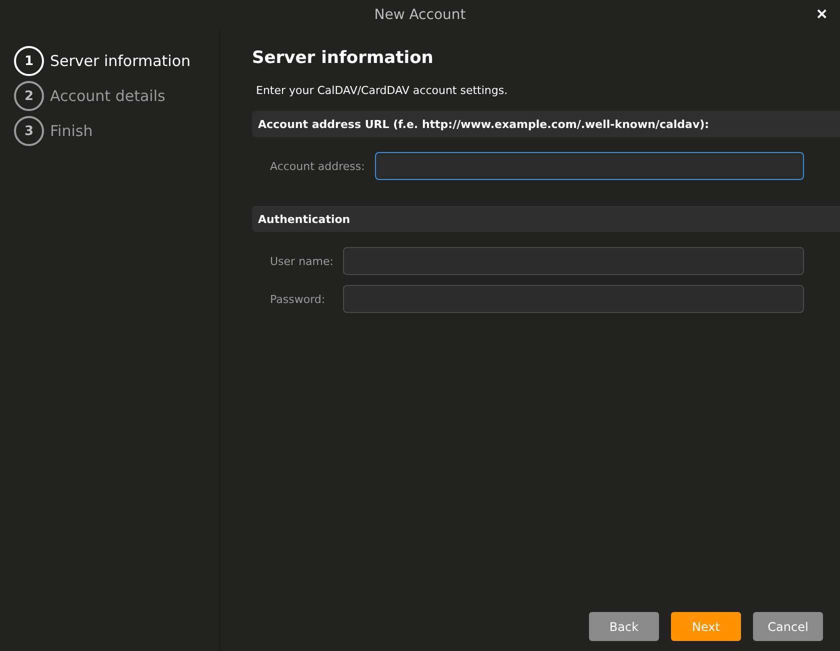 Image resolution: width=840 pixels, height=651 pixels. Describe the element at coordinates (71, 131) in the screenshot. I see `step-label: Finish` at that location.